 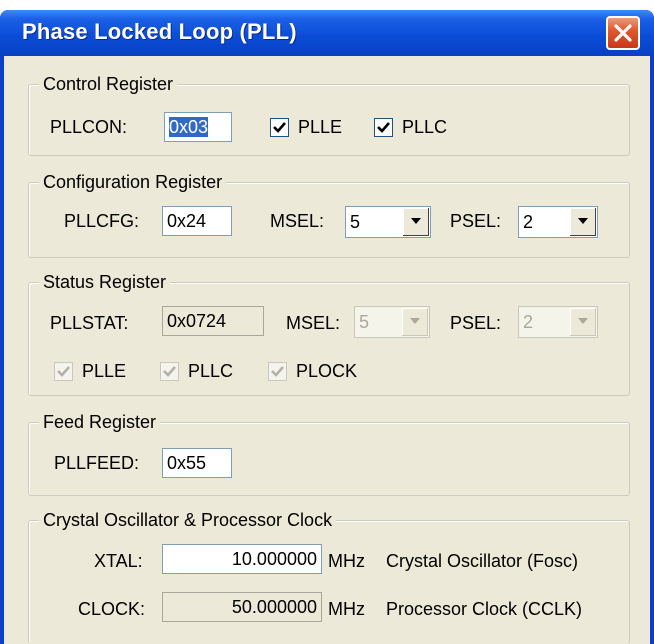 What do you see at coordinates (528, 222) in the screenshot?
I see `config-psel-value: 2` at bounding box center [528, 222].